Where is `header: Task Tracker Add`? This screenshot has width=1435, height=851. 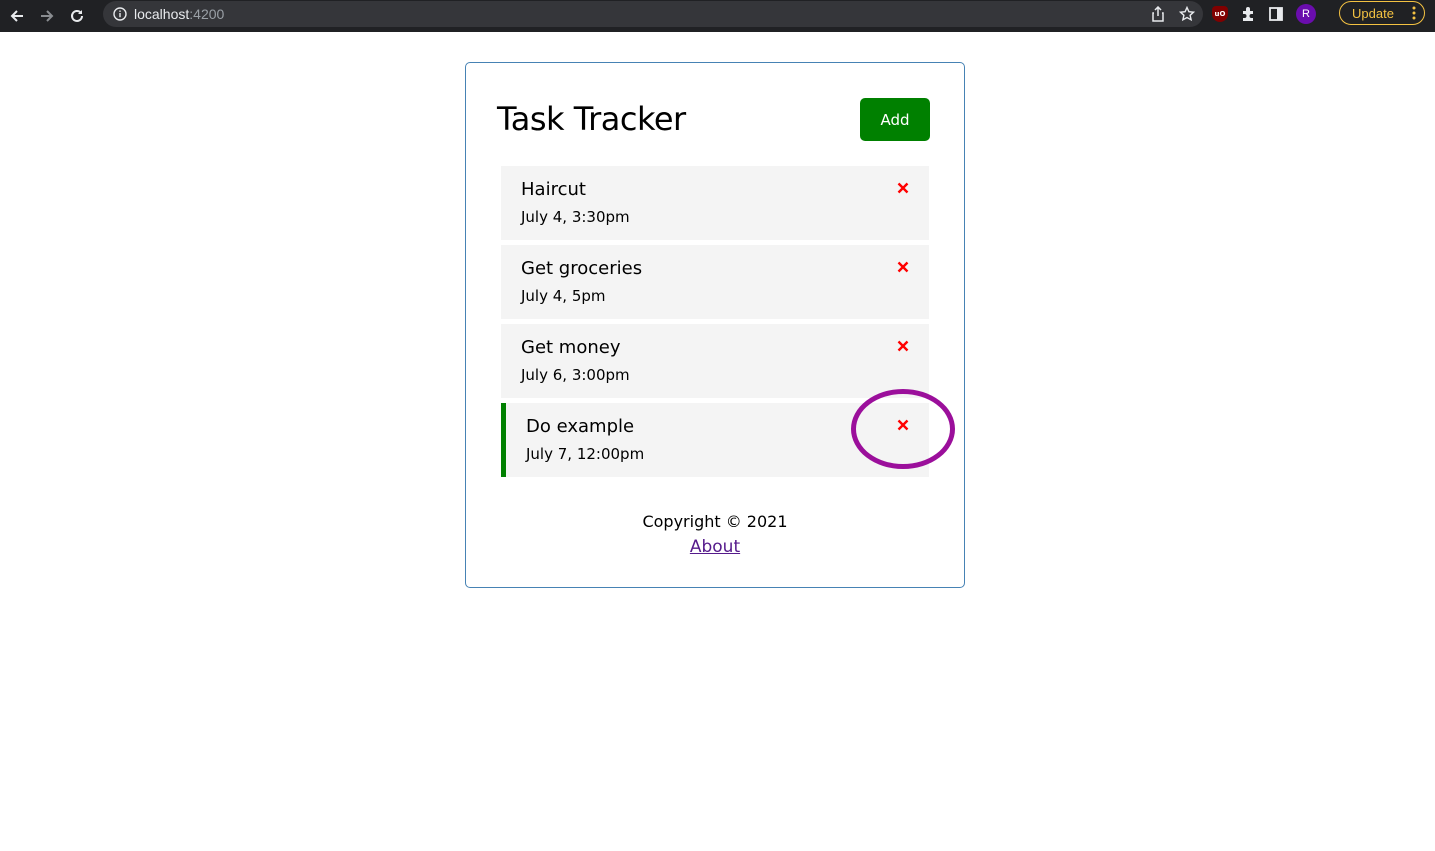
header: Task Tracker Add is located at coordinates (713, 120).